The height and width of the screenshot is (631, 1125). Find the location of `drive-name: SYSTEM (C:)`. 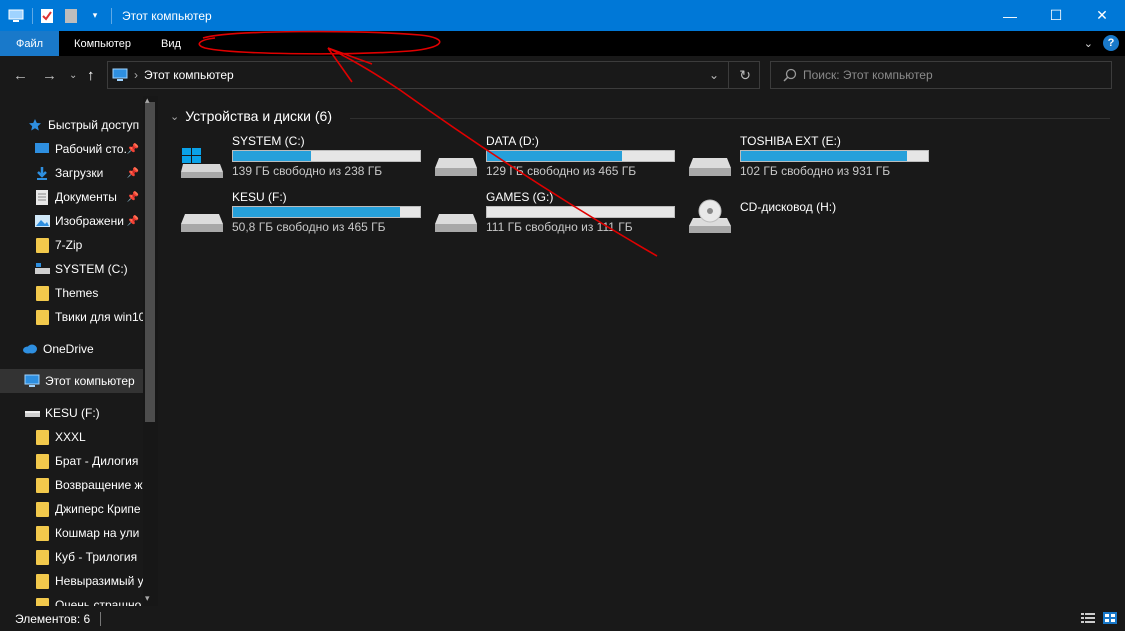

drive-name: SYSTEM (C:) is located at coordinates (268, 141).